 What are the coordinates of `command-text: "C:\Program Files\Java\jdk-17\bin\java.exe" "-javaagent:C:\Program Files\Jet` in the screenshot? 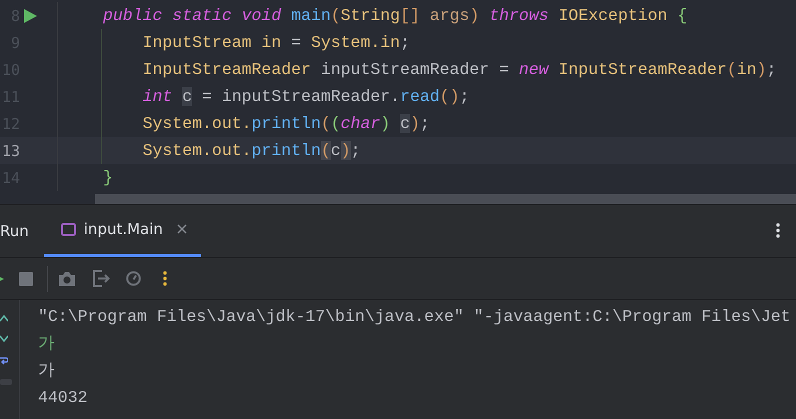 It's located at (414, 317).